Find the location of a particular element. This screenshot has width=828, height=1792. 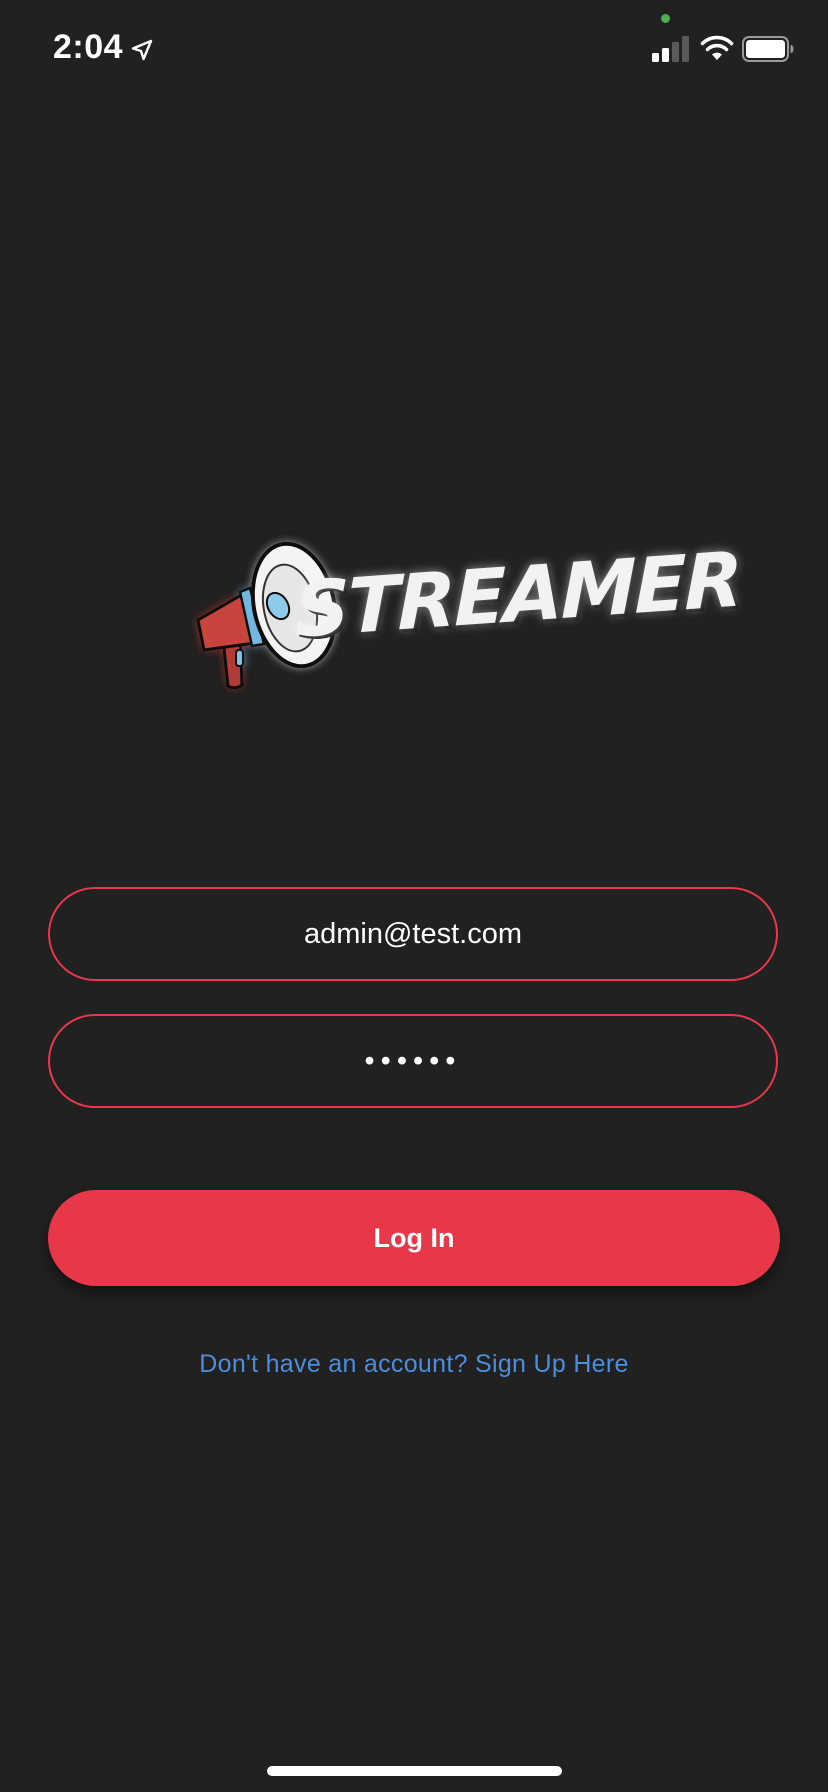

signup-link: Don't have an account? Sign Up Here is located at coordinates (414, 1364).